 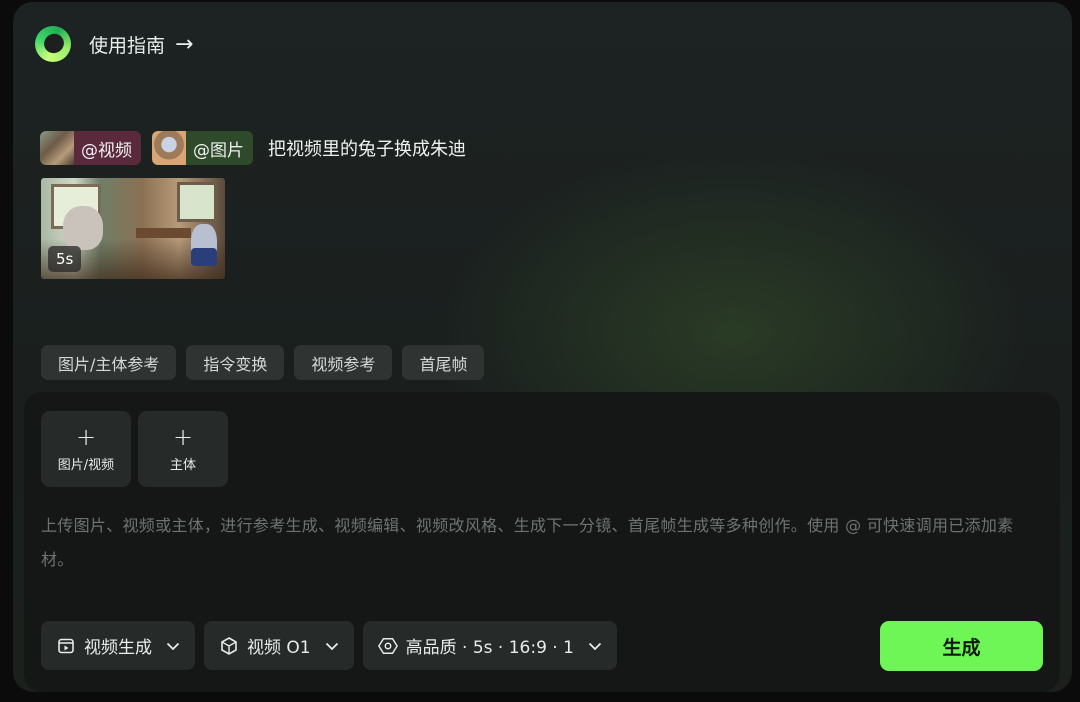 I want to click on add-subject-button: + 主体, so click(x=183, y=449).